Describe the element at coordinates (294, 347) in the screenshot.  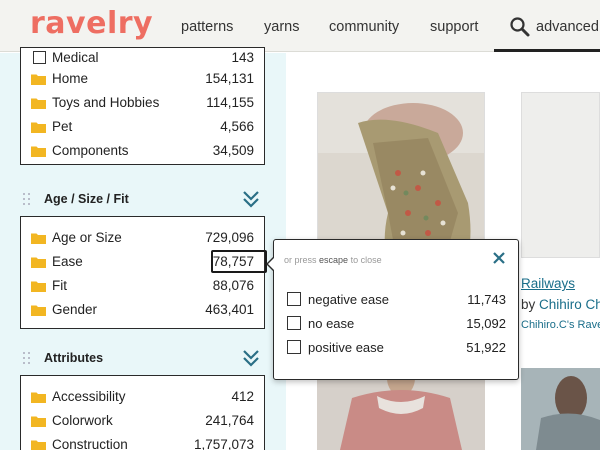
I see `positive-ease-checkbox` at that location.